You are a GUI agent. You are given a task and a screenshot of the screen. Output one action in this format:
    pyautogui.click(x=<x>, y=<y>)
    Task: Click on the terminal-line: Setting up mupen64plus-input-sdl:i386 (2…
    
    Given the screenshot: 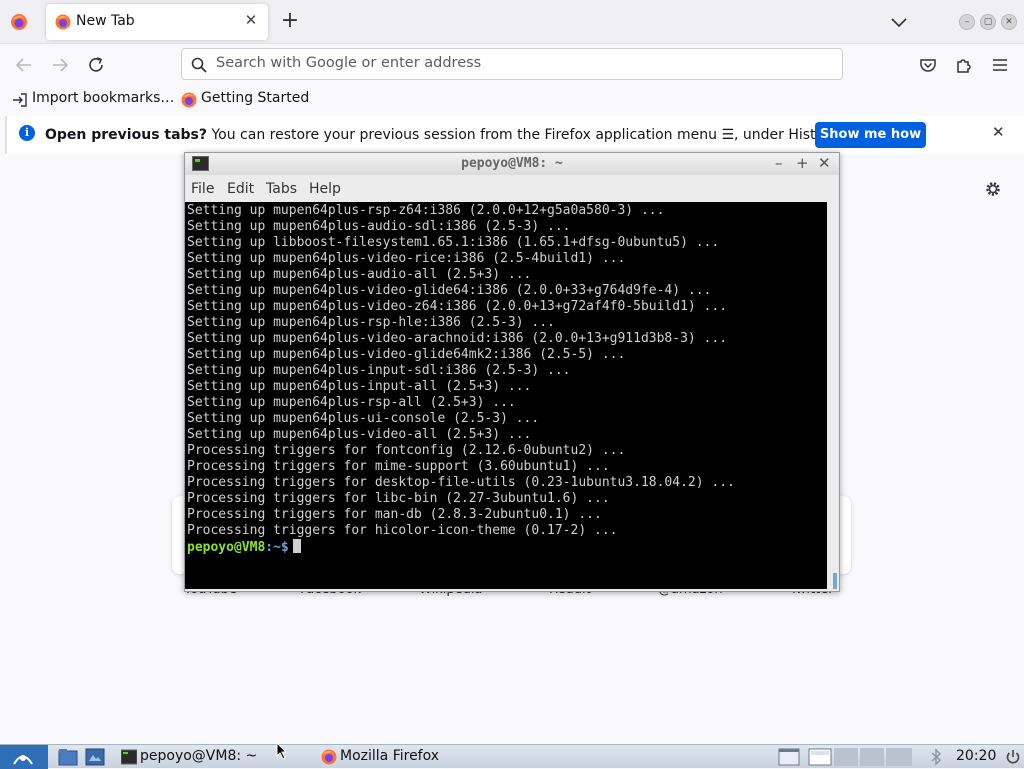 What is the action you would take?
    pyautogui.click(x=379, y=370)
    